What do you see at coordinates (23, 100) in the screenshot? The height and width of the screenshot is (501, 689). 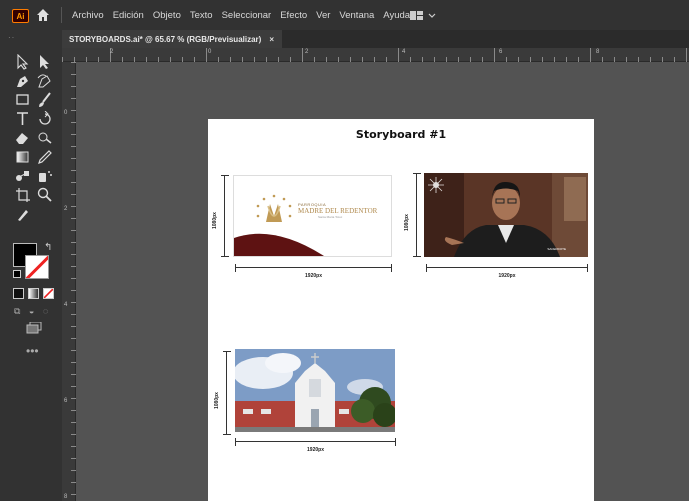 I see `rectangle-tool-icon` at bounding box center [23, 100].